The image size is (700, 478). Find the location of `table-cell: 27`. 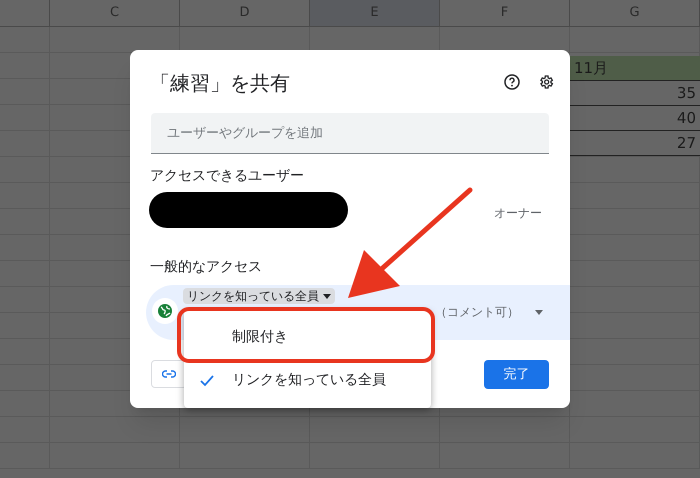

table-cell: 27 is located at coordinates (635, 143).